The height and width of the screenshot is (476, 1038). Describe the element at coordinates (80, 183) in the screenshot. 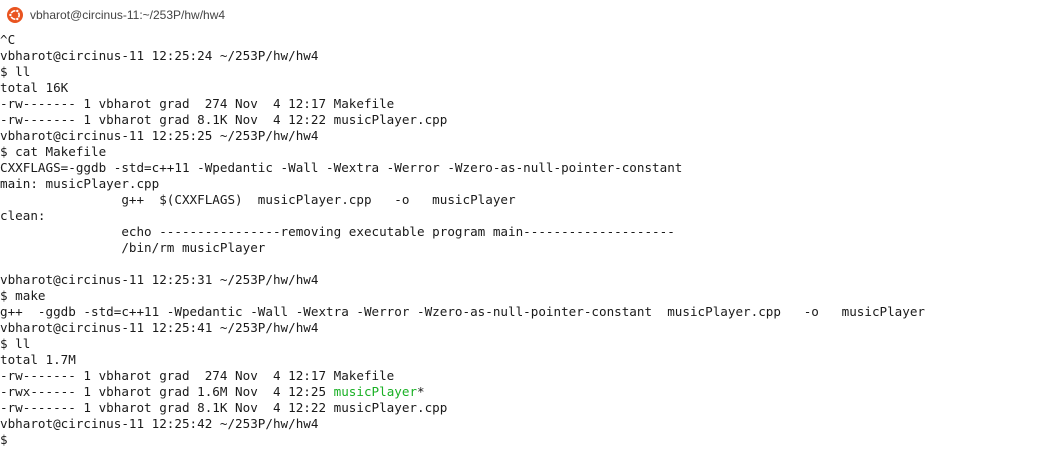

I see `terminal-line: main: musicPlayer.cpp` at that location.